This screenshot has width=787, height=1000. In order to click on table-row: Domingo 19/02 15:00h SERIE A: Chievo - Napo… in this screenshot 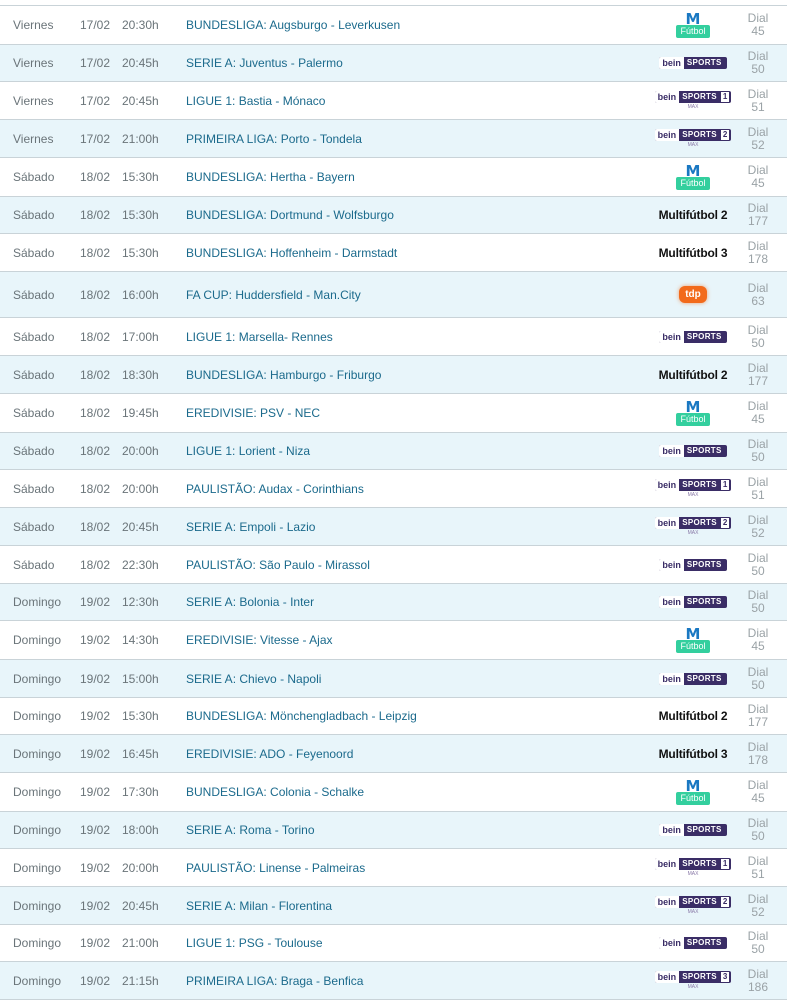, I will do `click(393, 678)`.